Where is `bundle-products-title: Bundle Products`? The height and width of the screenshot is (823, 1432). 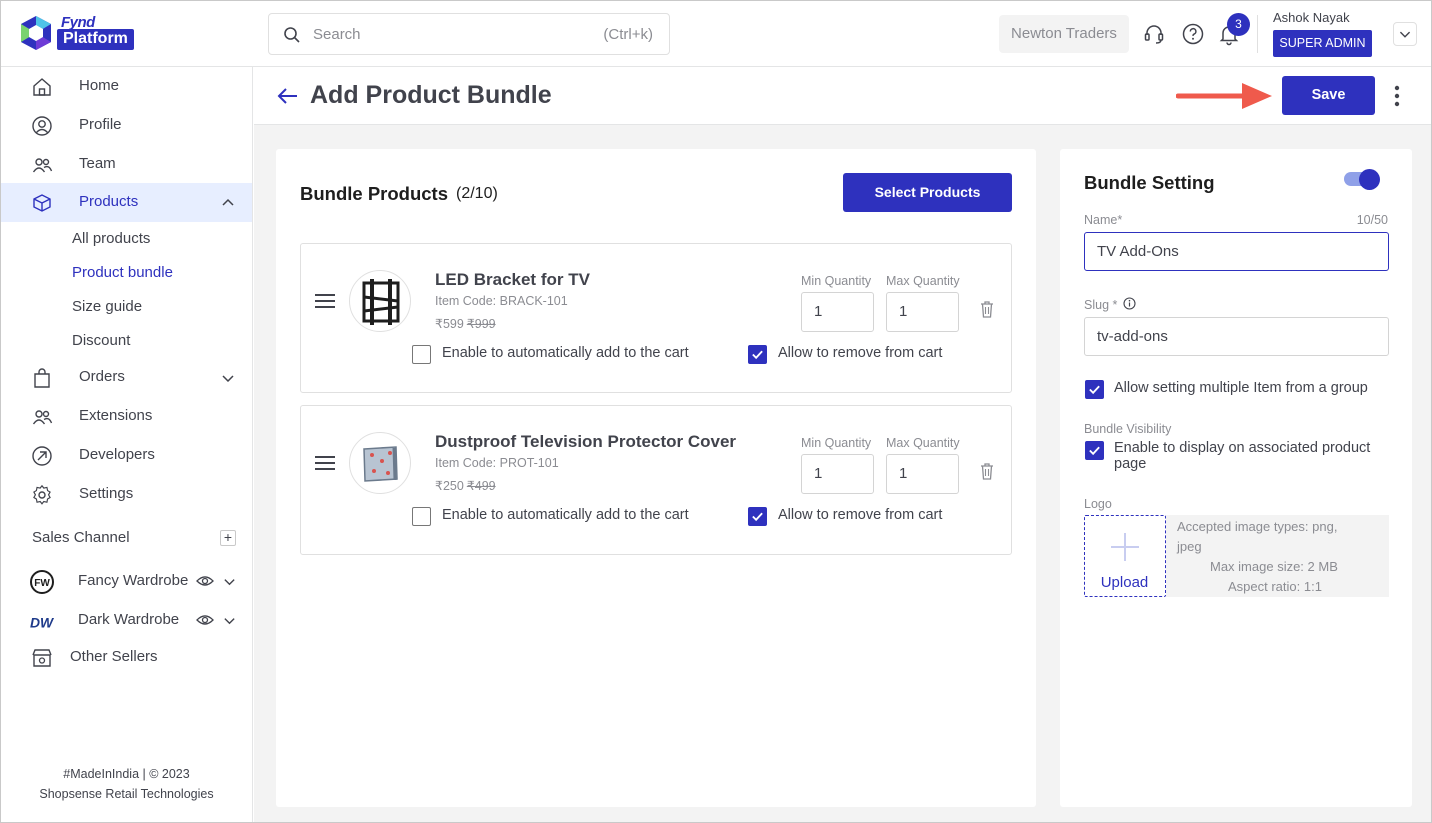 bundle-products-title: Bundle Products is located at coordinates (374, 193).